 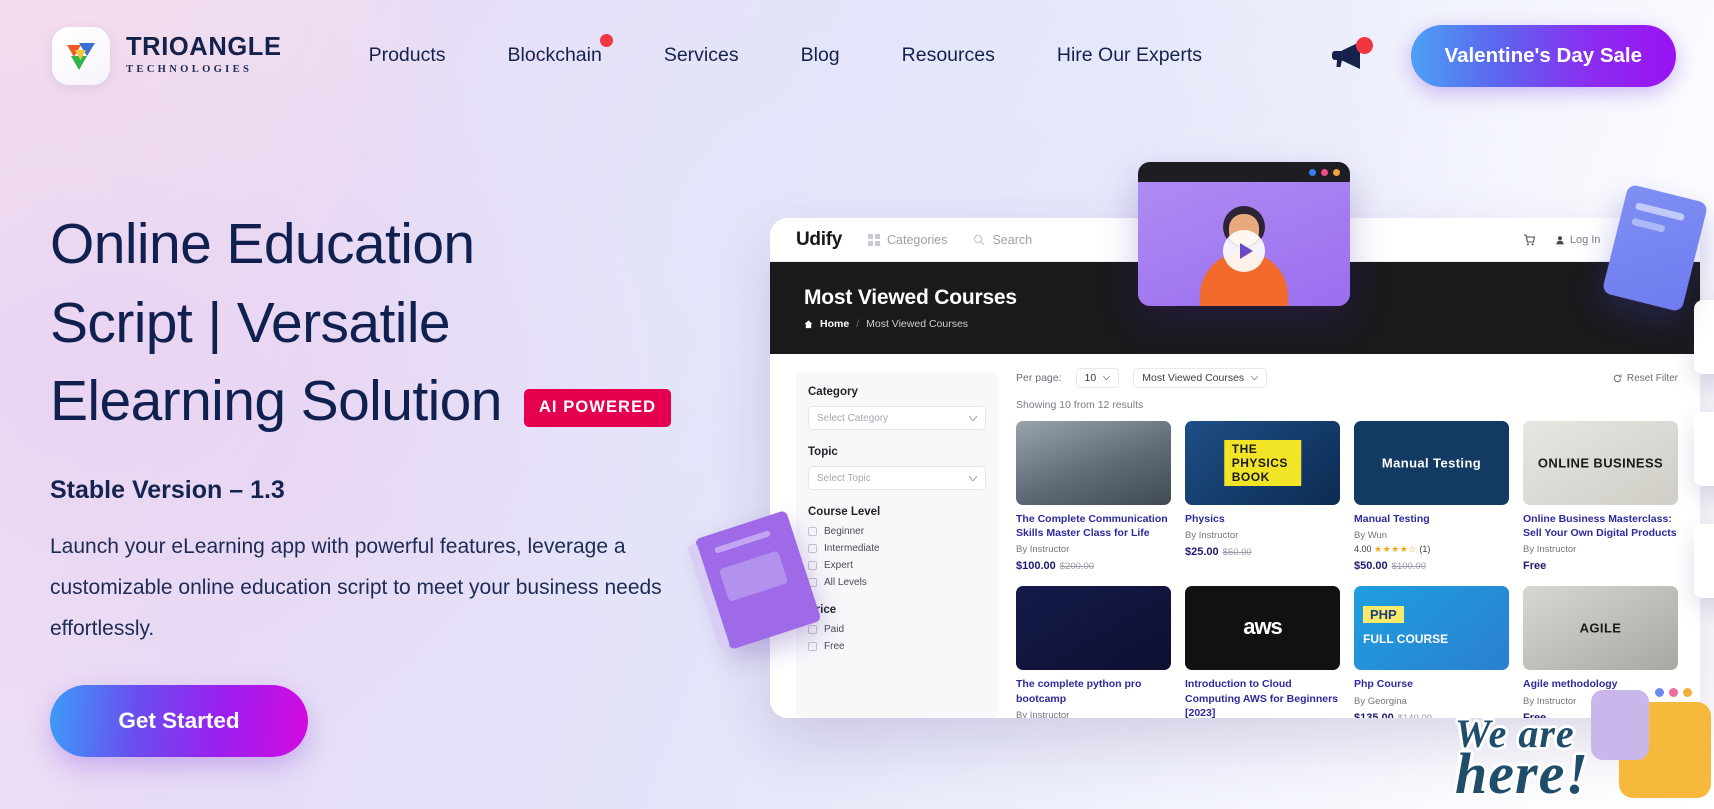 What do you see at coordinates (808, 324) in the screenshot?
I see `home-icon` at bounding box center [808, 324].